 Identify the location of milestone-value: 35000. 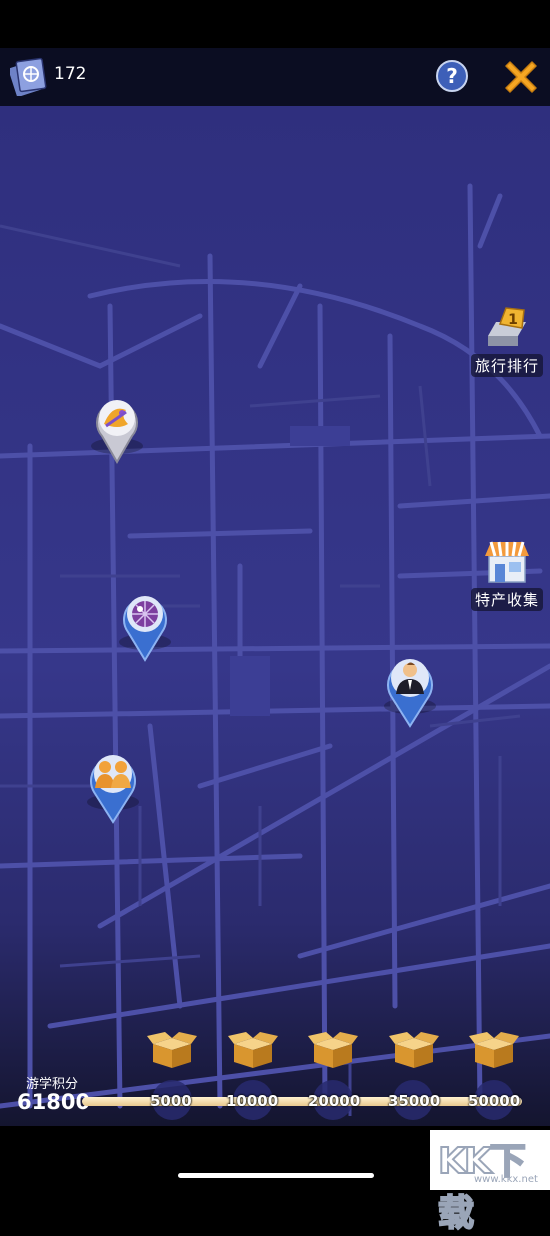
(414, 1101).